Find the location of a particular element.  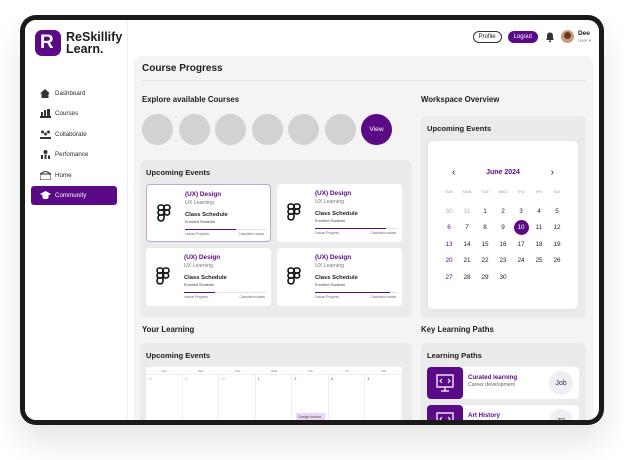

chevron-right-icon: › is located at coordinates (552, 172).